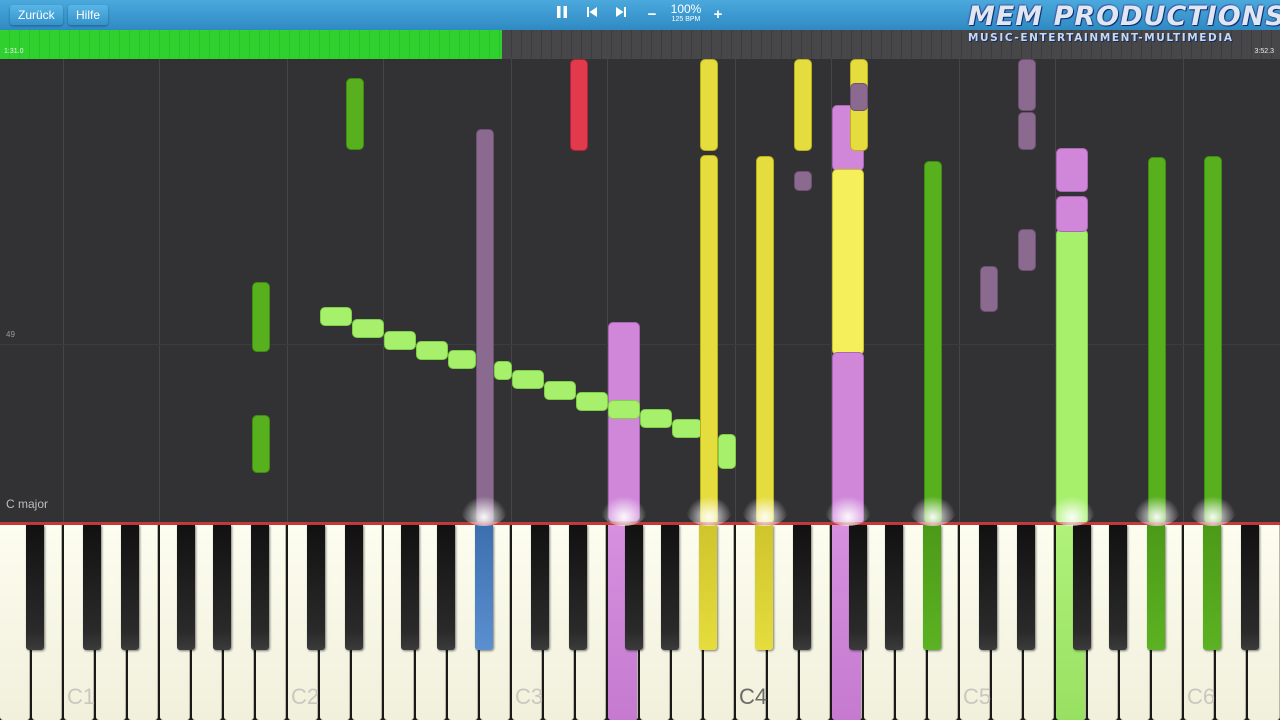 The image size is (1280, 720). Describe the element at coordinates (88, 15) in the screenshot. I see `help-button: Hilfe` at that location.